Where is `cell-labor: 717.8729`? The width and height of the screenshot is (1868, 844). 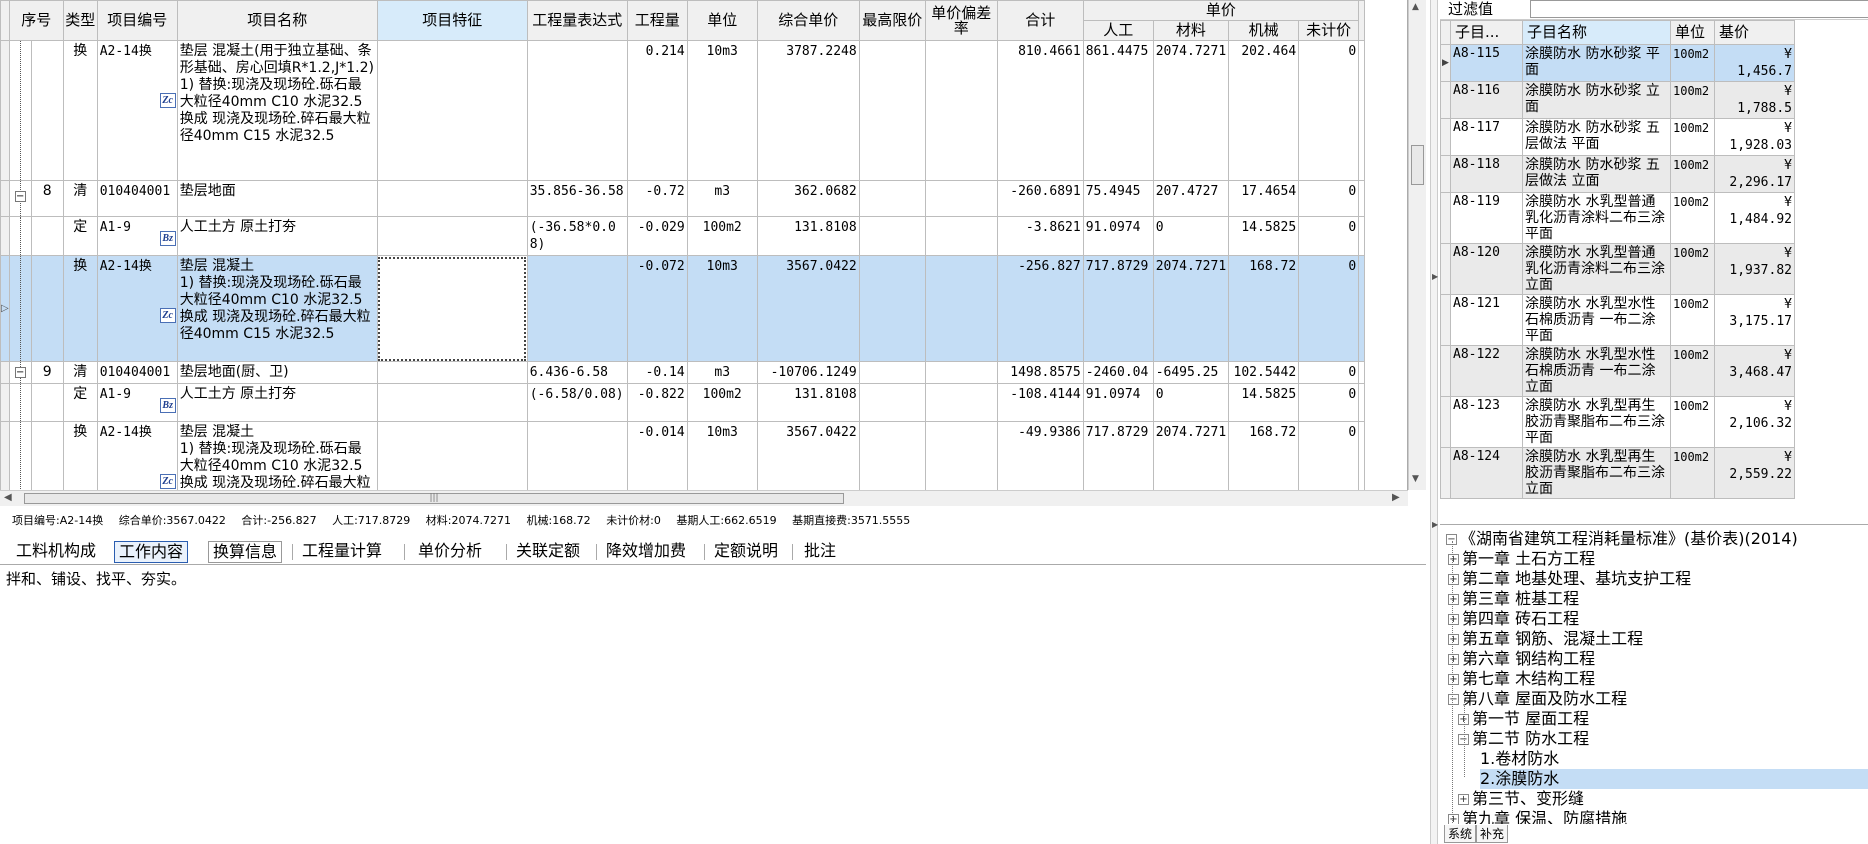
cell-labor: 717.8729 is located at coordinates (1118, 308).